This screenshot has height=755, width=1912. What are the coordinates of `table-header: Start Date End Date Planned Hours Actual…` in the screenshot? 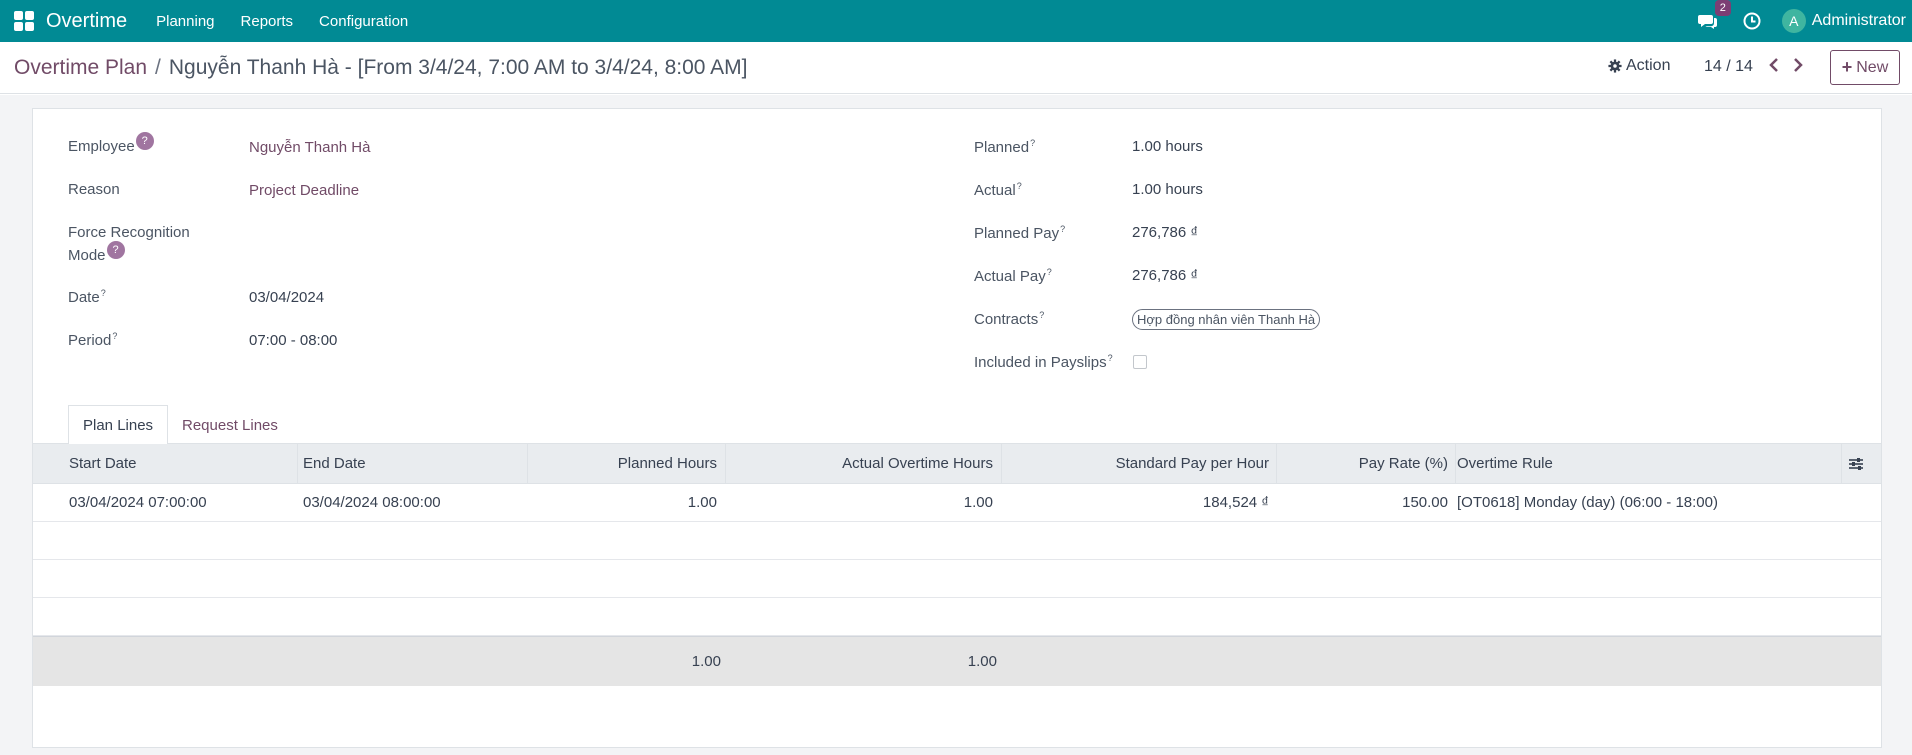 It's located at (957, 464).